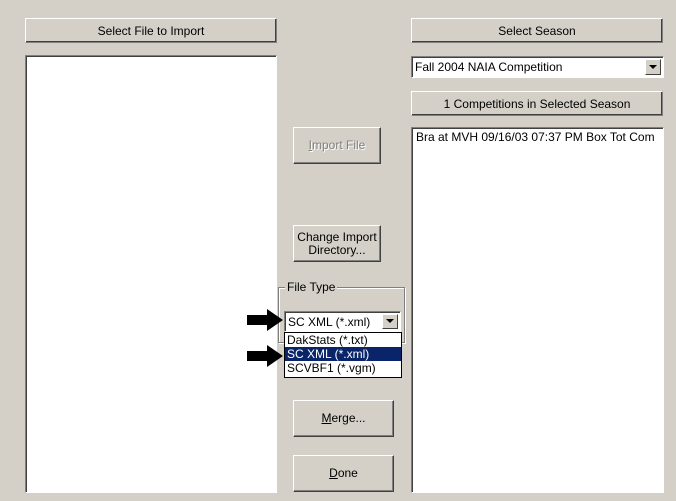  I want to click on file-type-select: SC XML (*.xml), so click(342, 321).